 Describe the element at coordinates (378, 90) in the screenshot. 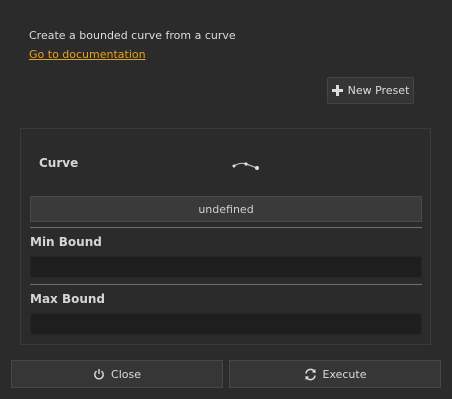

I see `new-preset-label: New Preset` at that location.